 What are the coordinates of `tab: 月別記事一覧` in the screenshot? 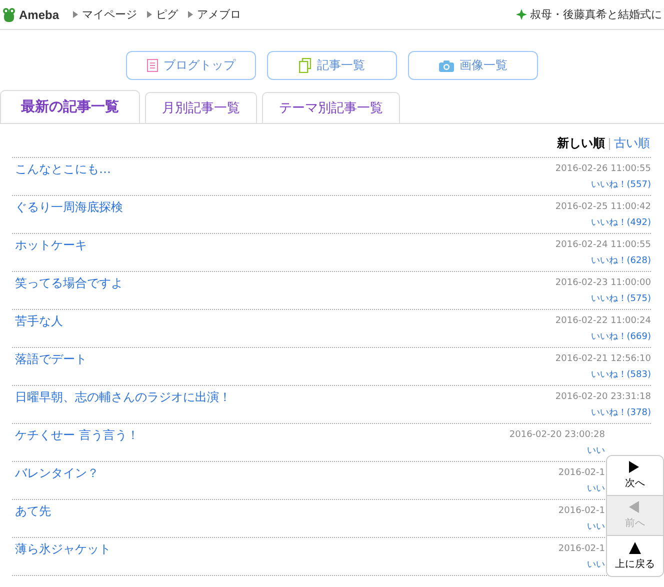 It's located at (201, 107).